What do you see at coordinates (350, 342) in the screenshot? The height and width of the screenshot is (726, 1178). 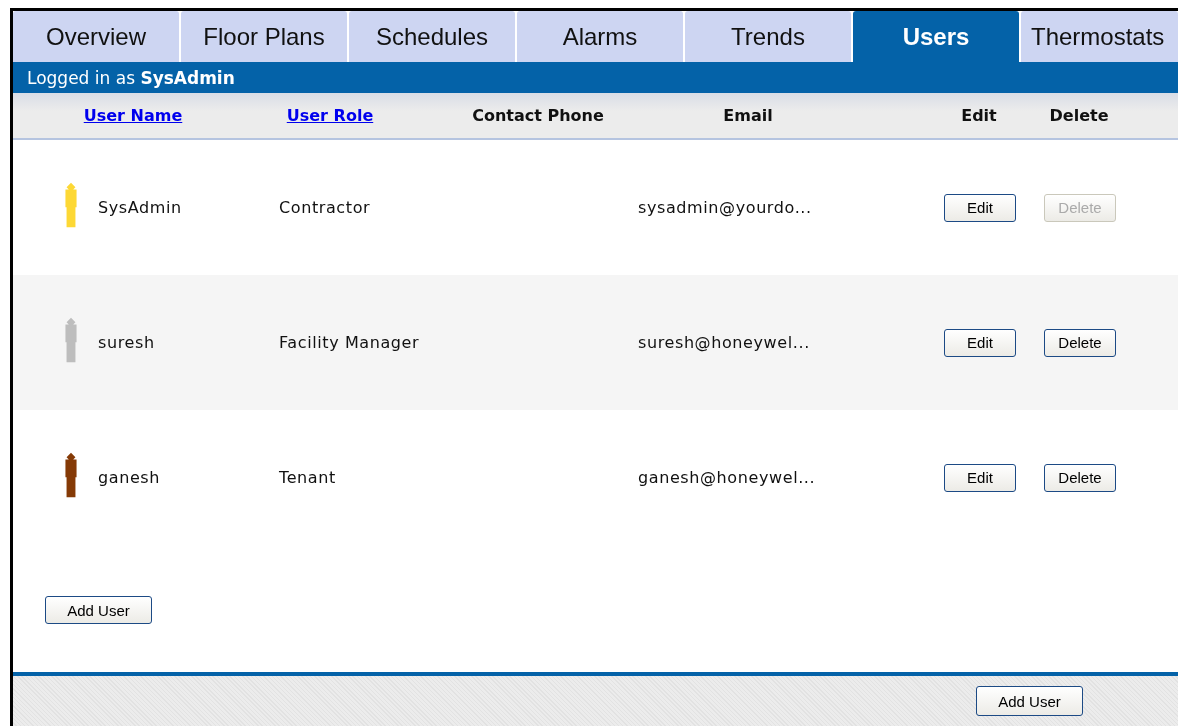 I see `user-role: Facility Manager` at bounding box center [350, 342].